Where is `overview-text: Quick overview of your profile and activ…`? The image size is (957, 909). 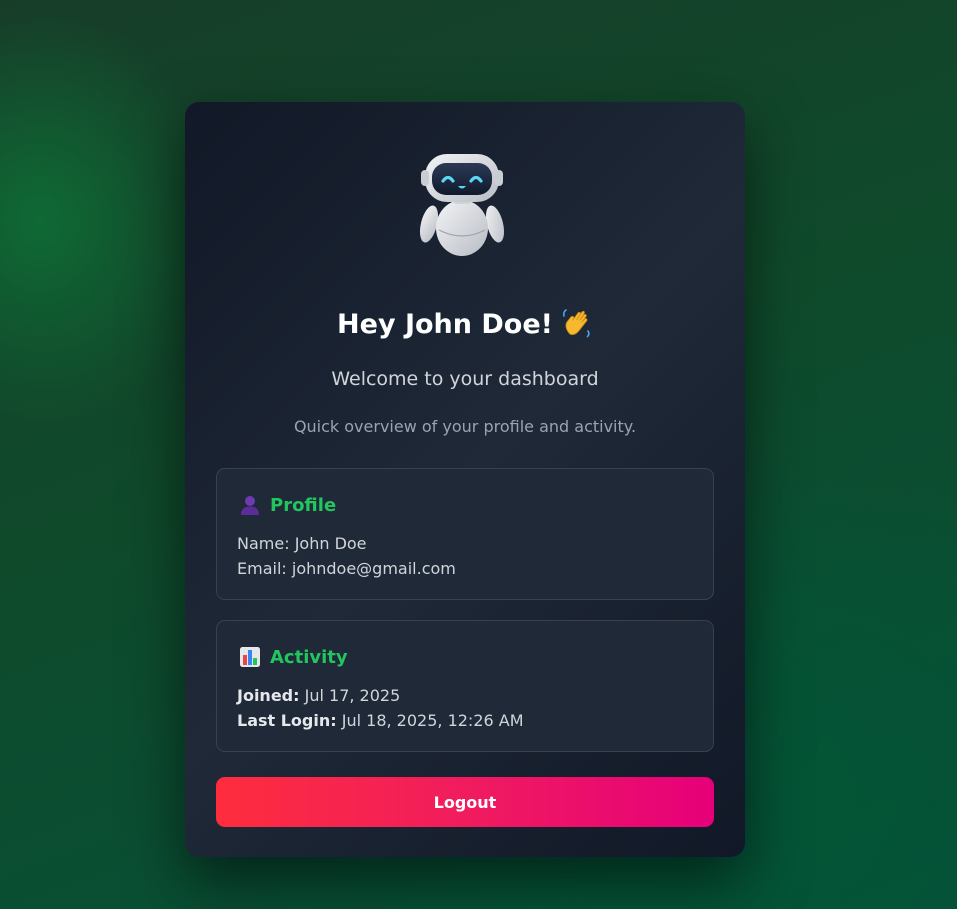
overview-text: Quick overview of your profile and activ… is located at coordinates (465, 426).